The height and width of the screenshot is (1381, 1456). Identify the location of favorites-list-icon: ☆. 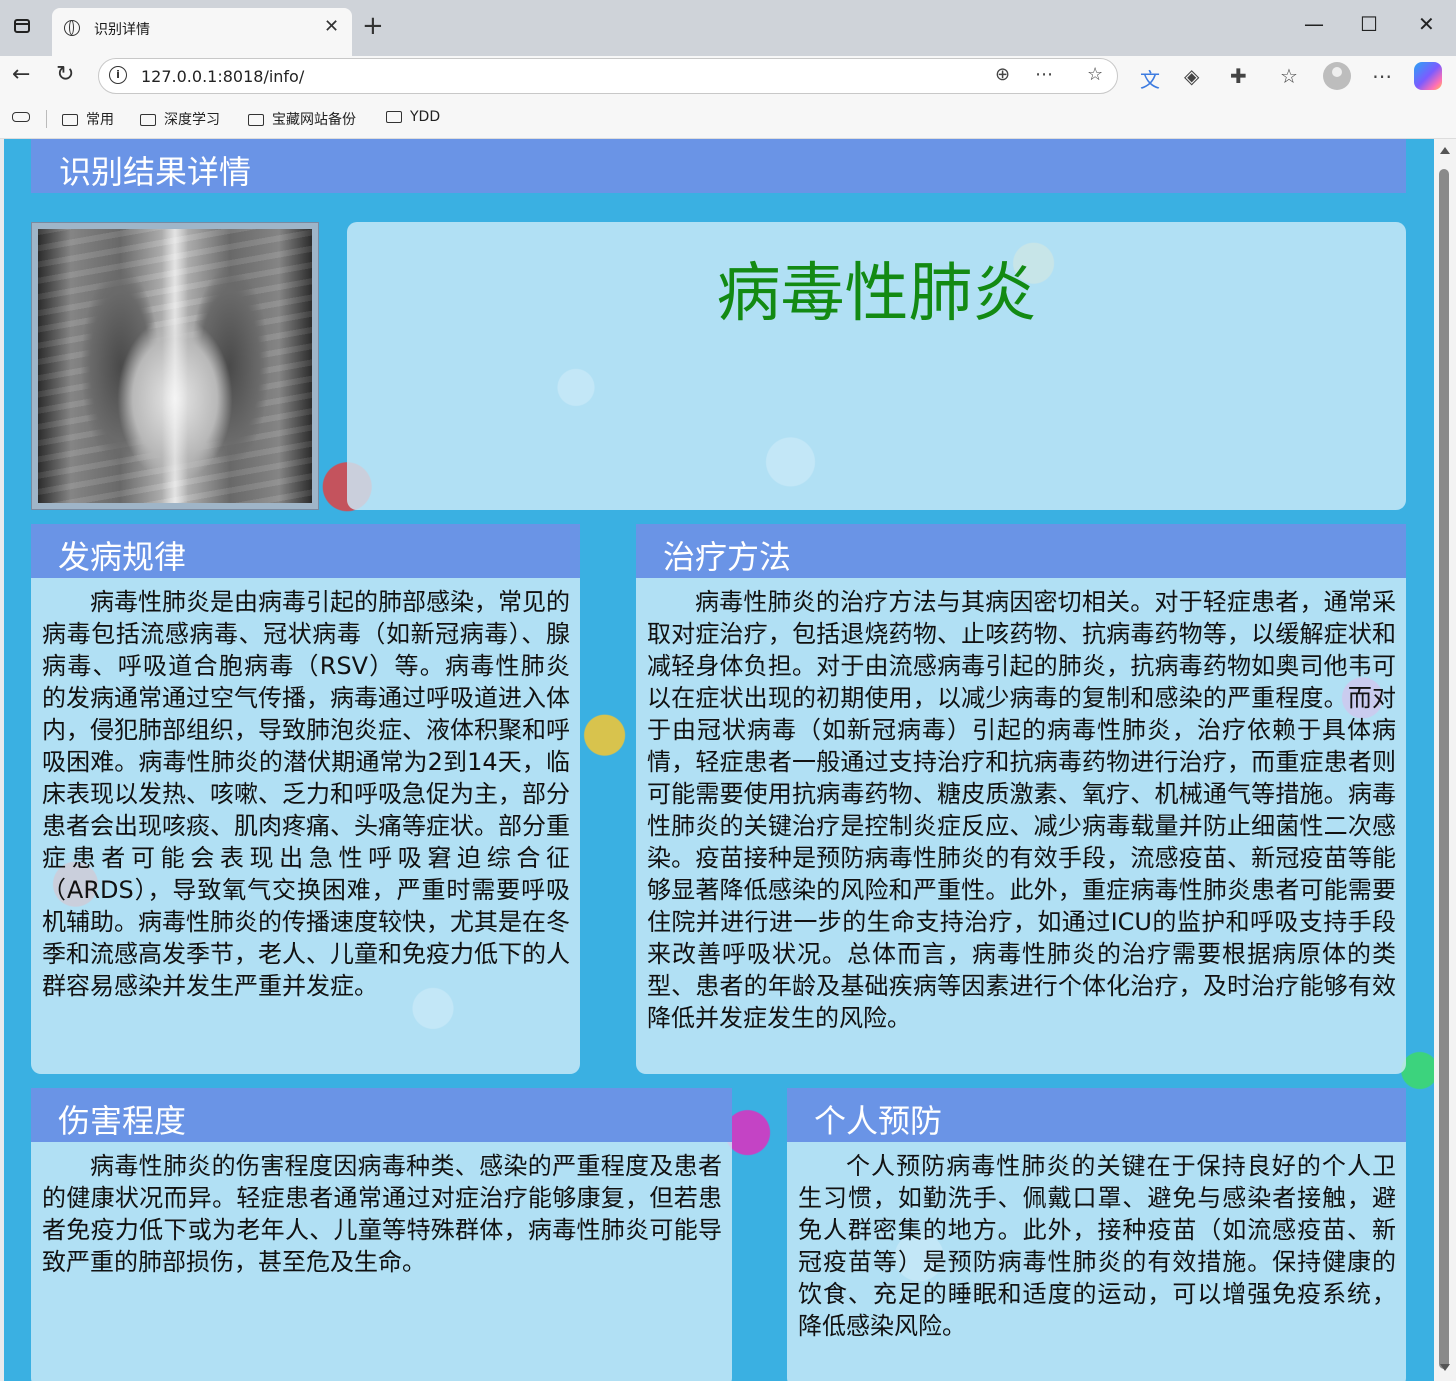
(1289, 76).